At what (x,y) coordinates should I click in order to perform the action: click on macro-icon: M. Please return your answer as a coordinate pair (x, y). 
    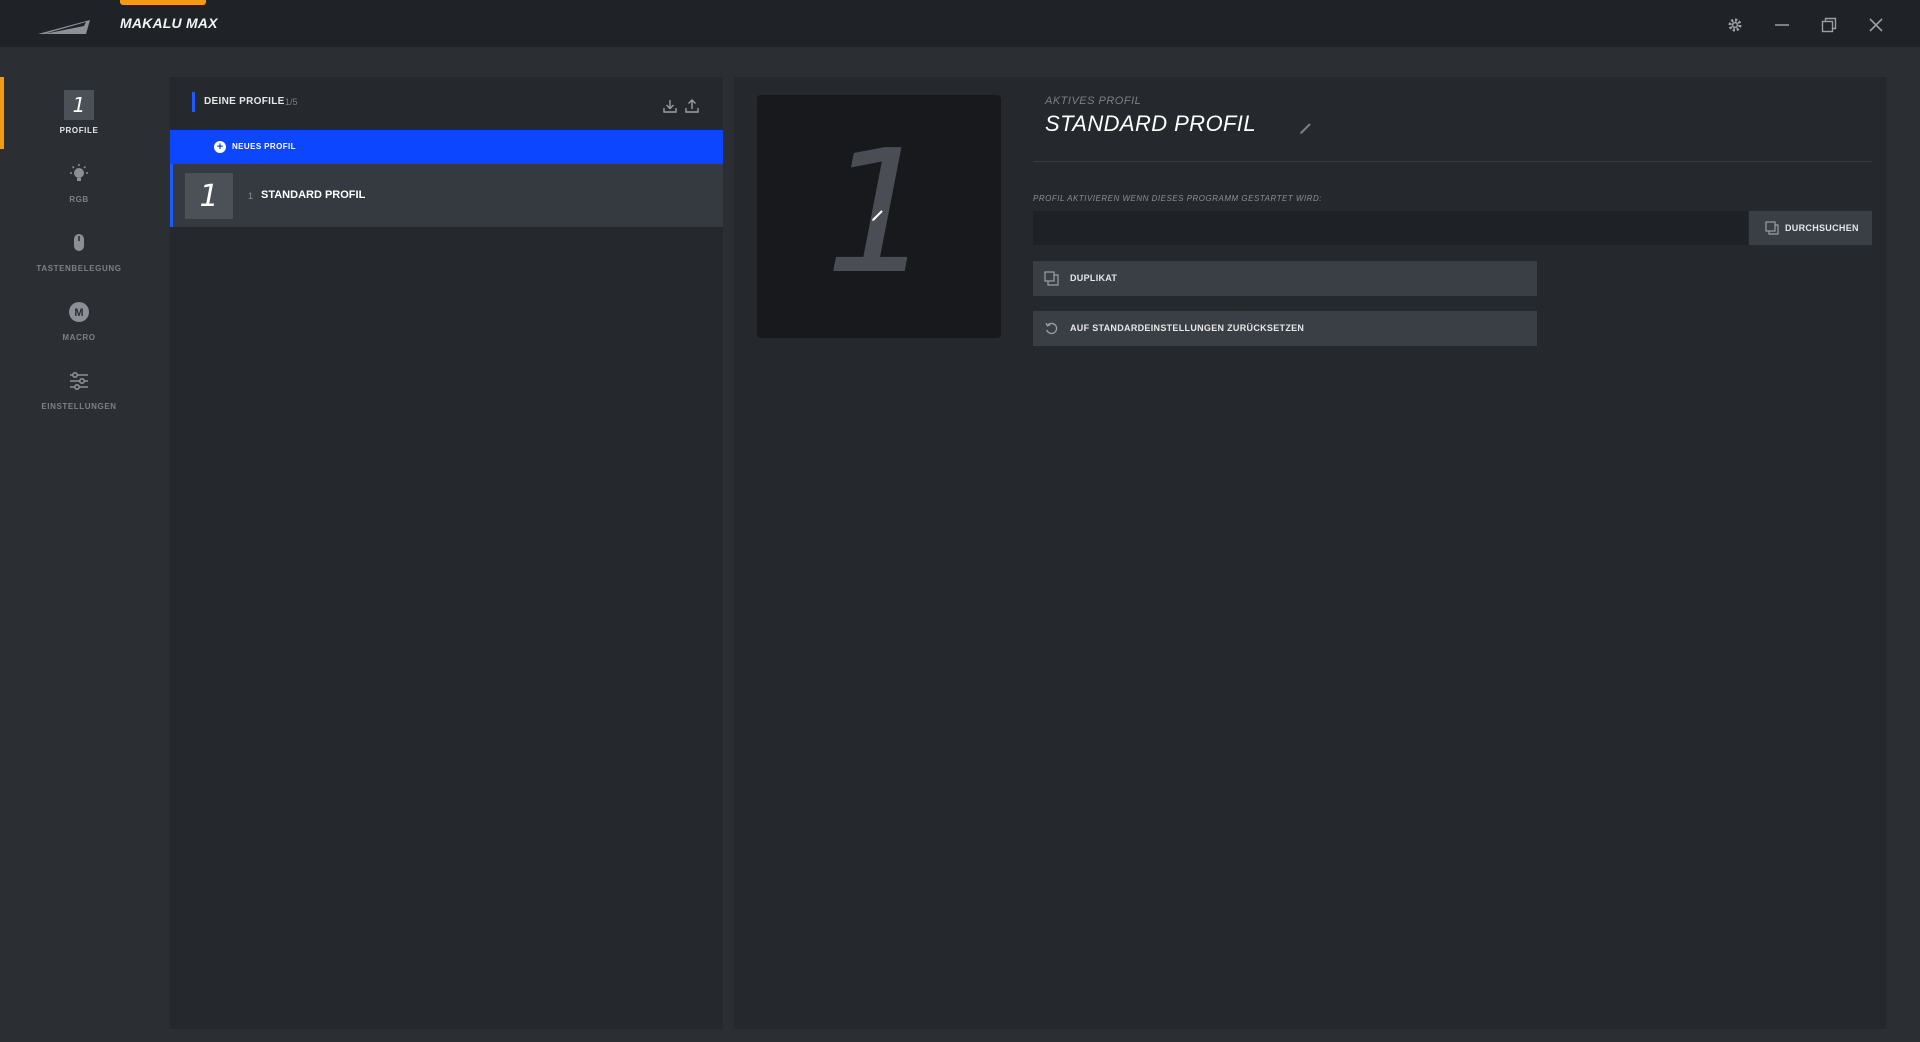
    Looking at the image, I should click on (79, 312).